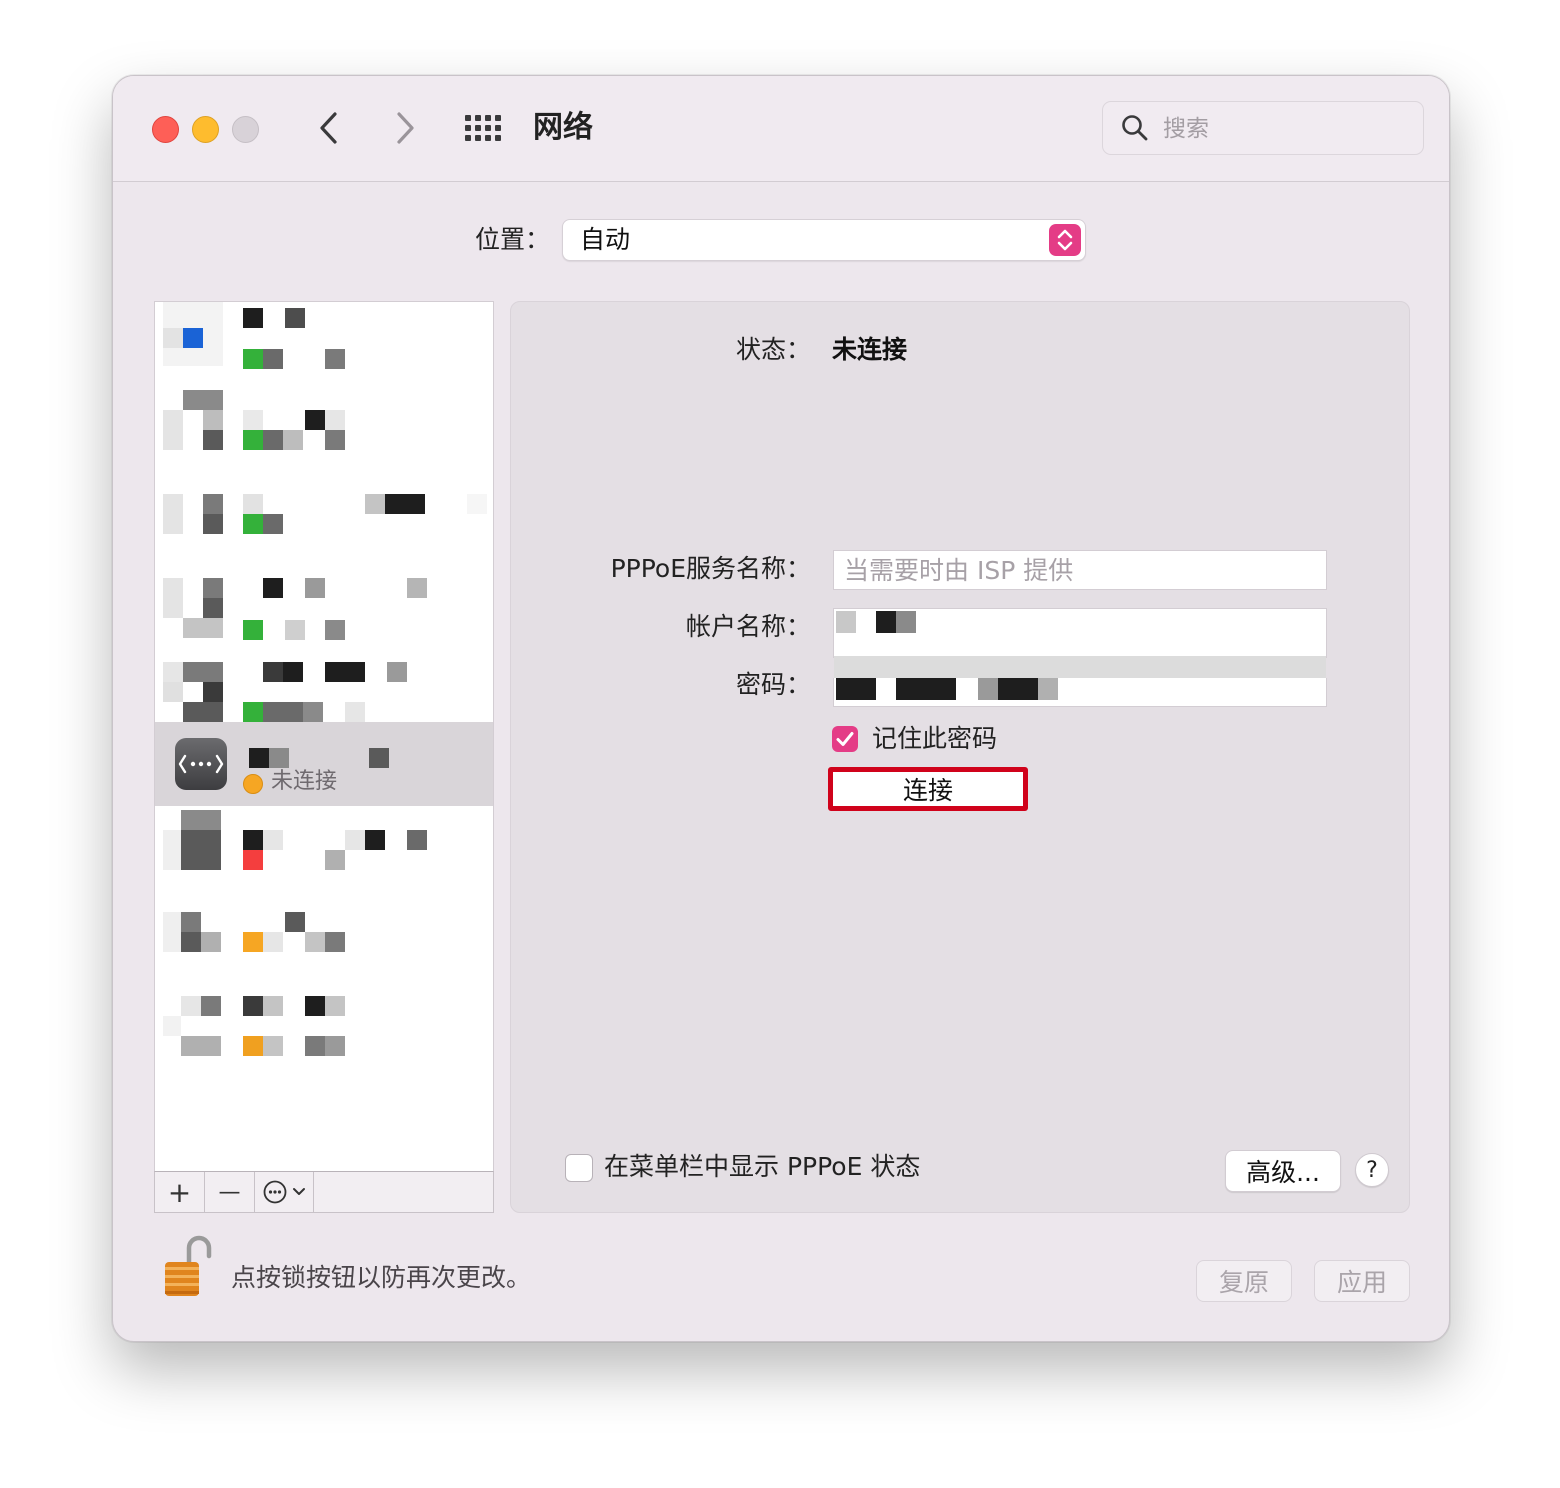 The height and width of the screenshot is (1488, 1560). What do you see at coordinates (762, 1166) in the screenshot?
I see `show-in-menubar-label: 在菜单栏中显示 PPPoE 状态` at bounding box center [762, 1166].